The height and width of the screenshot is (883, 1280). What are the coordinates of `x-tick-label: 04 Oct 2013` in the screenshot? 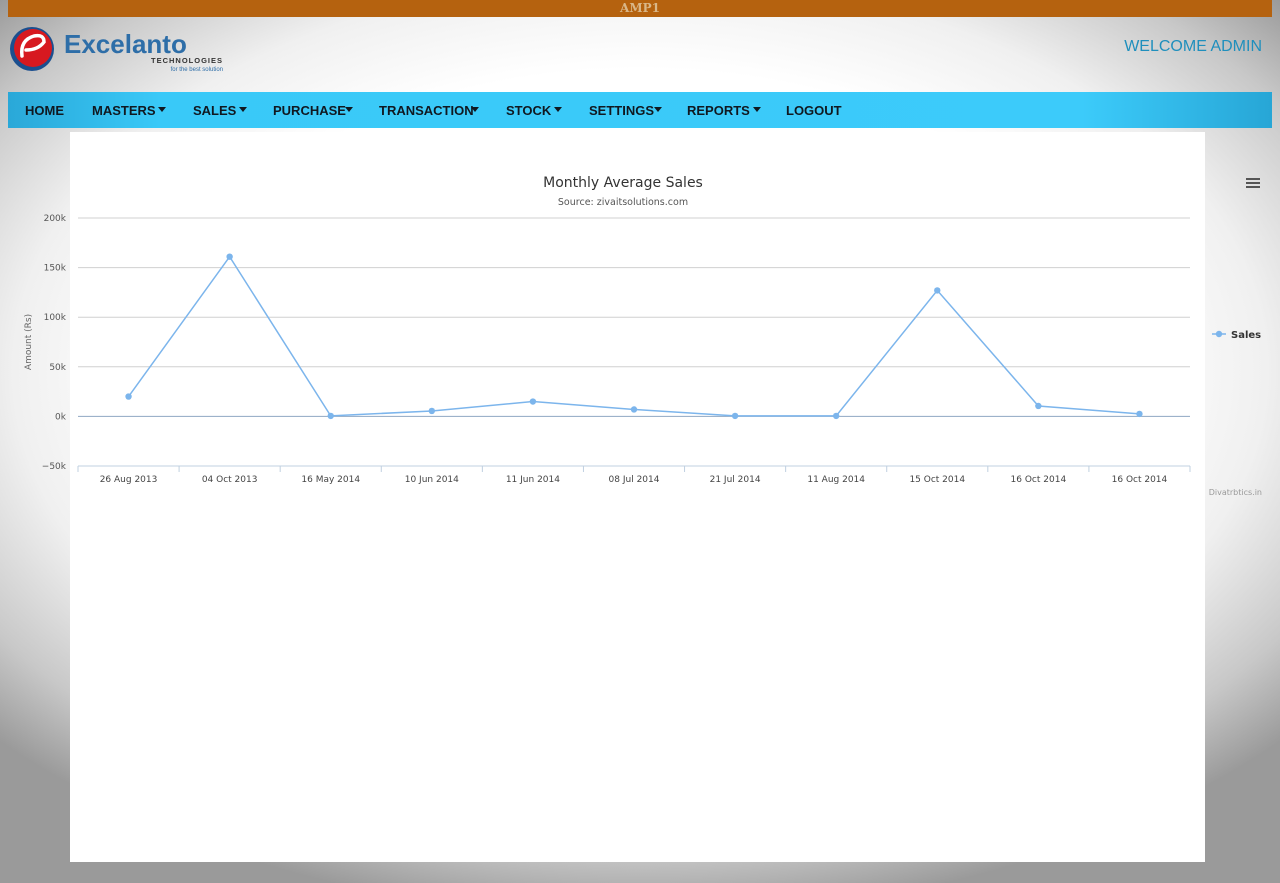 It's located at (230, 480).